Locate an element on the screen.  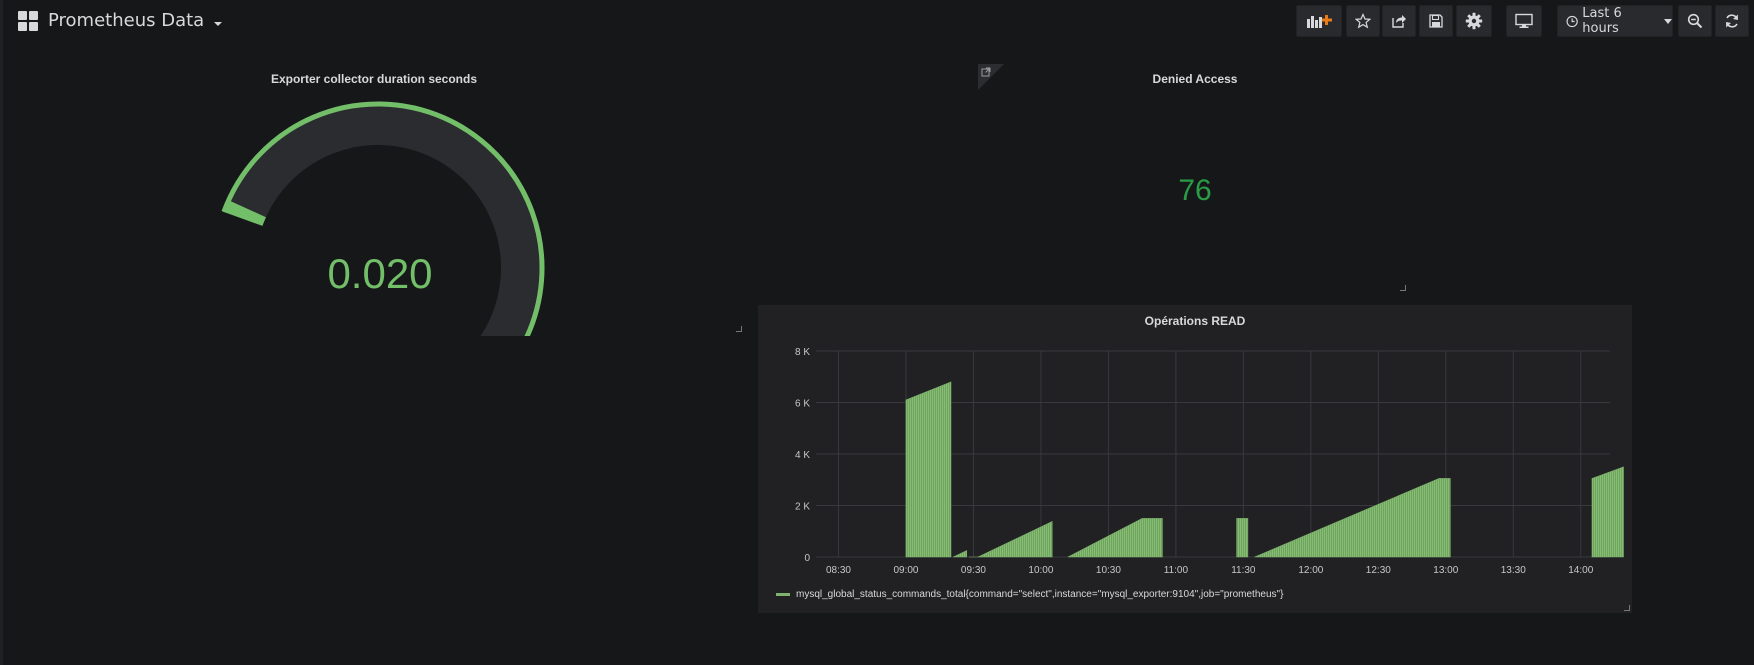
gear-icon is located at coordinates (1474, 21).